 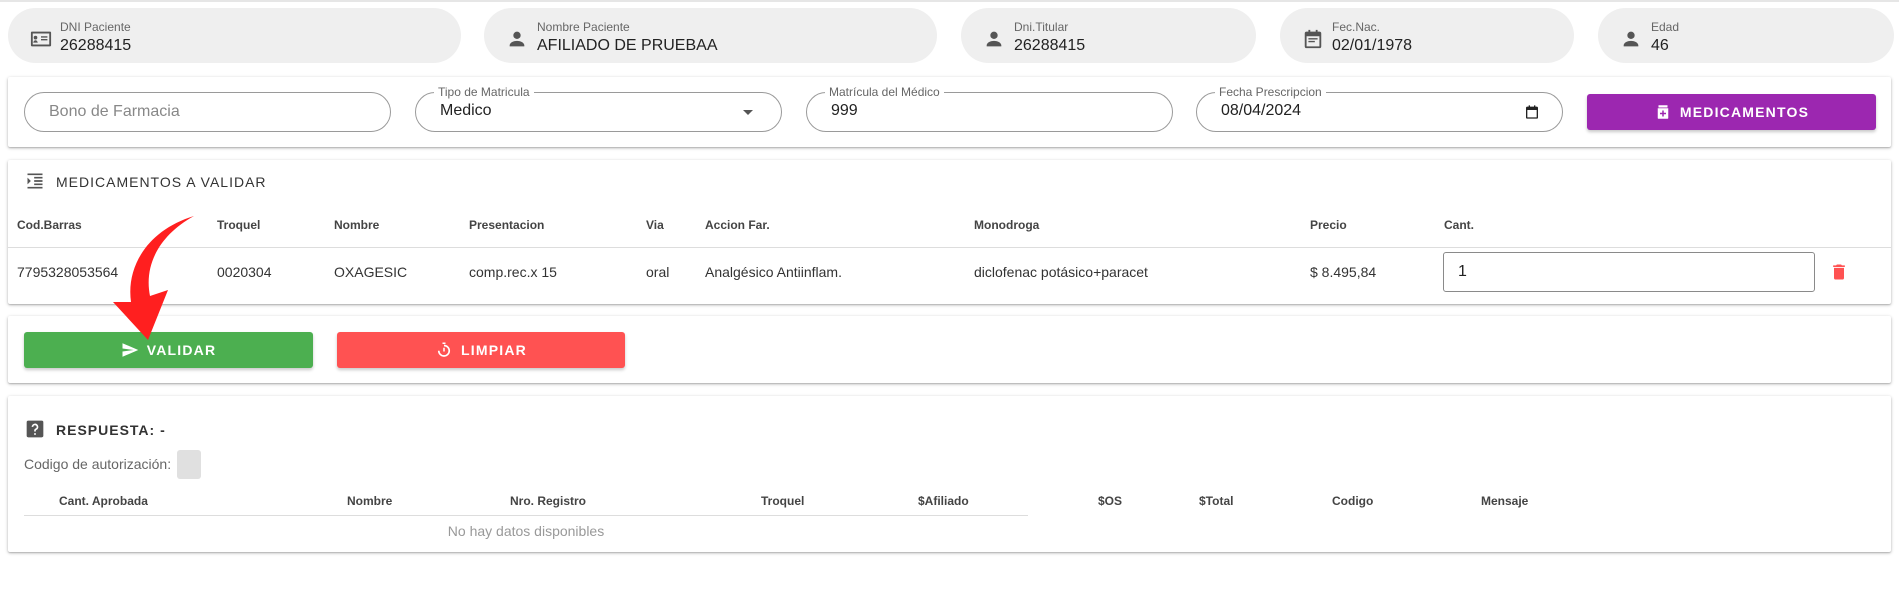 What do you see at coordinates (95, 27) in the screenshot?
I see `dni-paciente-label: DNI Paciente` at bounding box center [95, 27].